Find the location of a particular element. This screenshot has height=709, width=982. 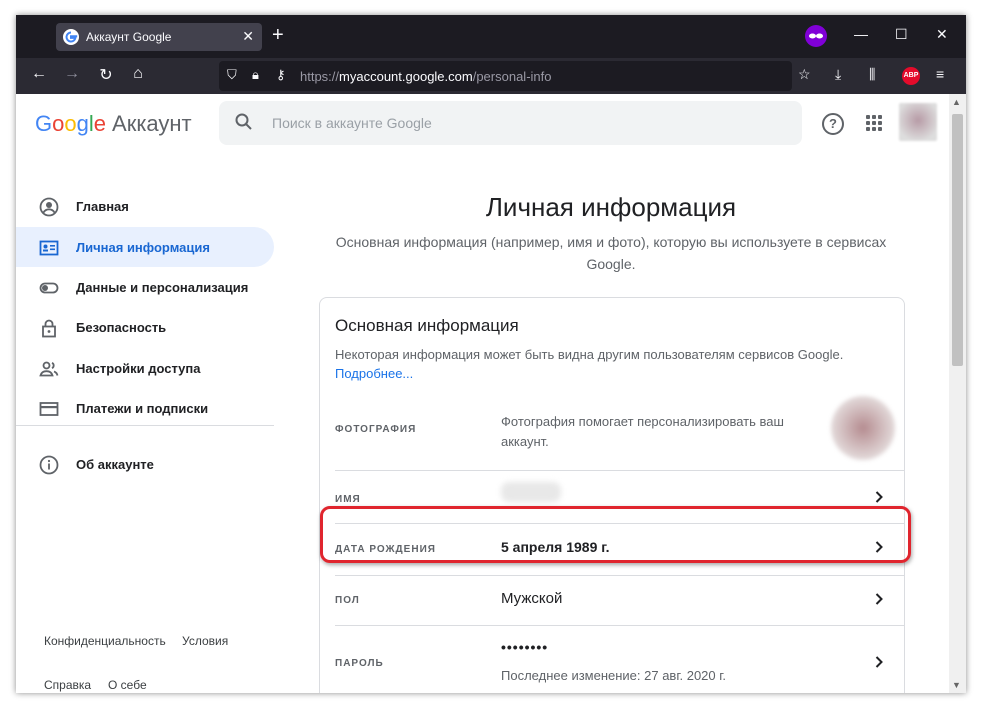

reload-icon: ↻ is located at coordinates (106, 75).